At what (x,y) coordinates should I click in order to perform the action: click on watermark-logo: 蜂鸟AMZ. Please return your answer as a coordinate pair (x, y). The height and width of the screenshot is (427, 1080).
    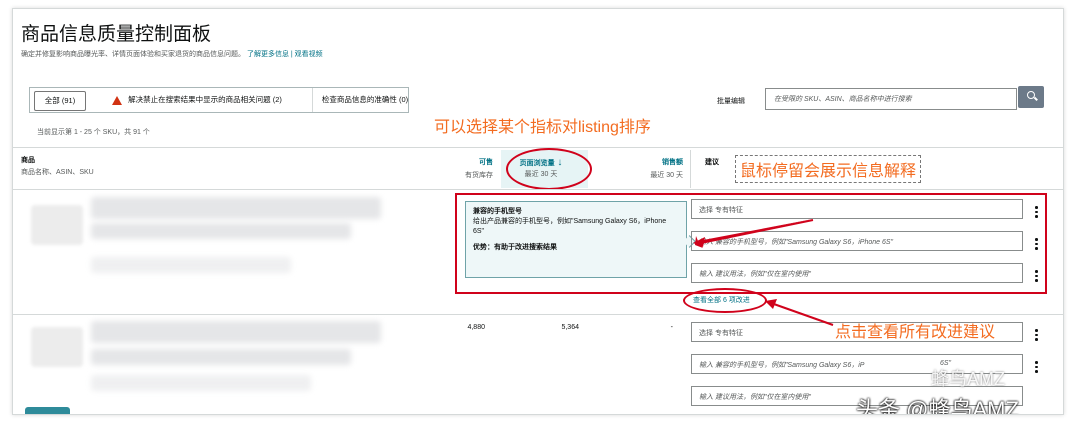
    Looking at the image, I should click on (968, 379).